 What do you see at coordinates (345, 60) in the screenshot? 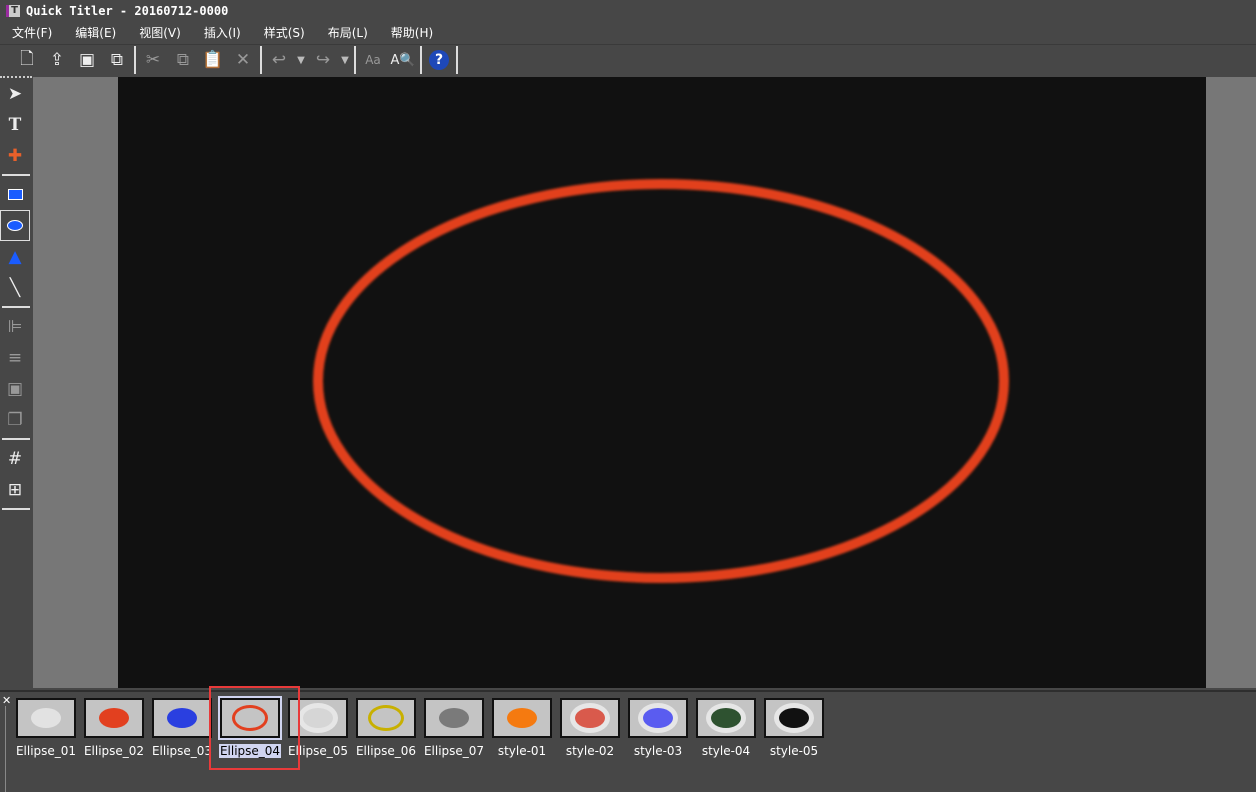
I see `redo-dropdown-icon: ▼` at bounding box center [345, 60].